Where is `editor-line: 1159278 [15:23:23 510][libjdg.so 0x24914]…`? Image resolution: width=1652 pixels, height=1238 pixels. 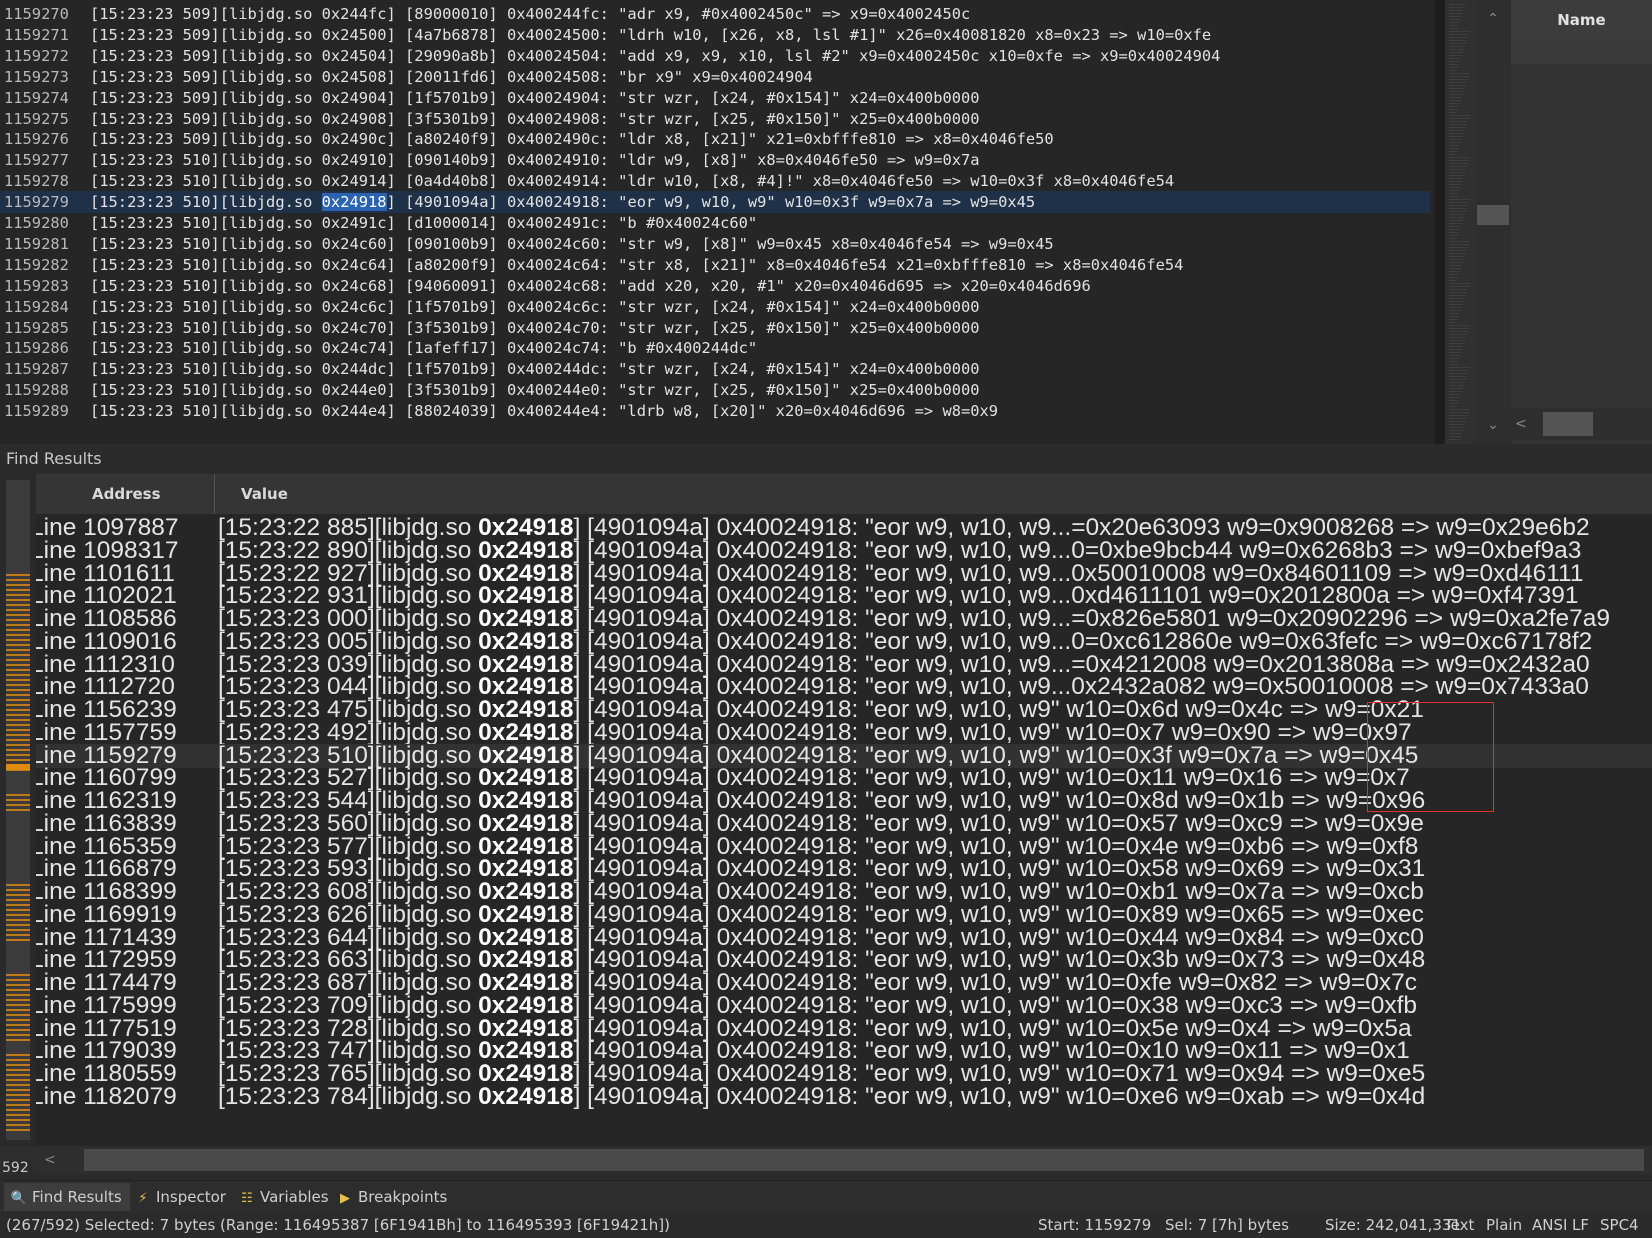
editor-line: 1159278 [15:23:23 510][libjdg.so 0x24914]… is located at coordinates (715, 181).